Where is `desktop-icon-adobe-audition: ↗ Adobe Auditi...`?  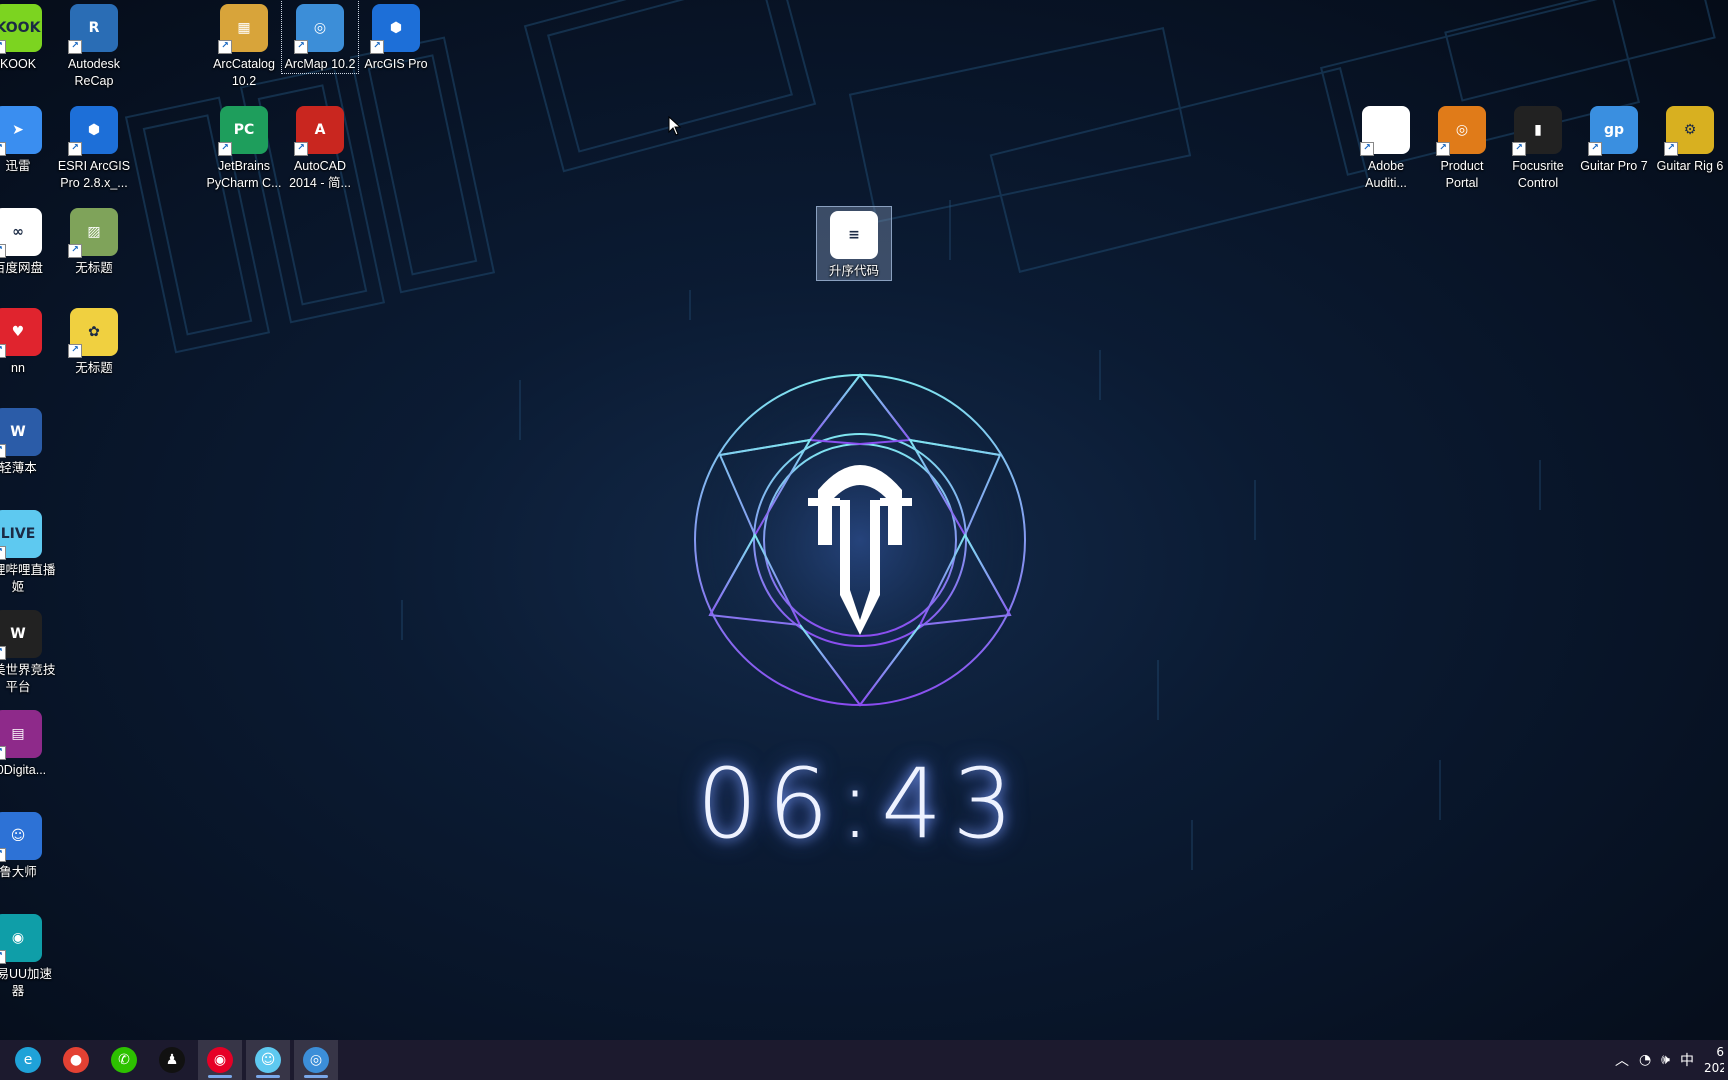
desktop-icon-adobe-audition: ↗ Adobe Auditi... is located at coordinates (1386, 147).